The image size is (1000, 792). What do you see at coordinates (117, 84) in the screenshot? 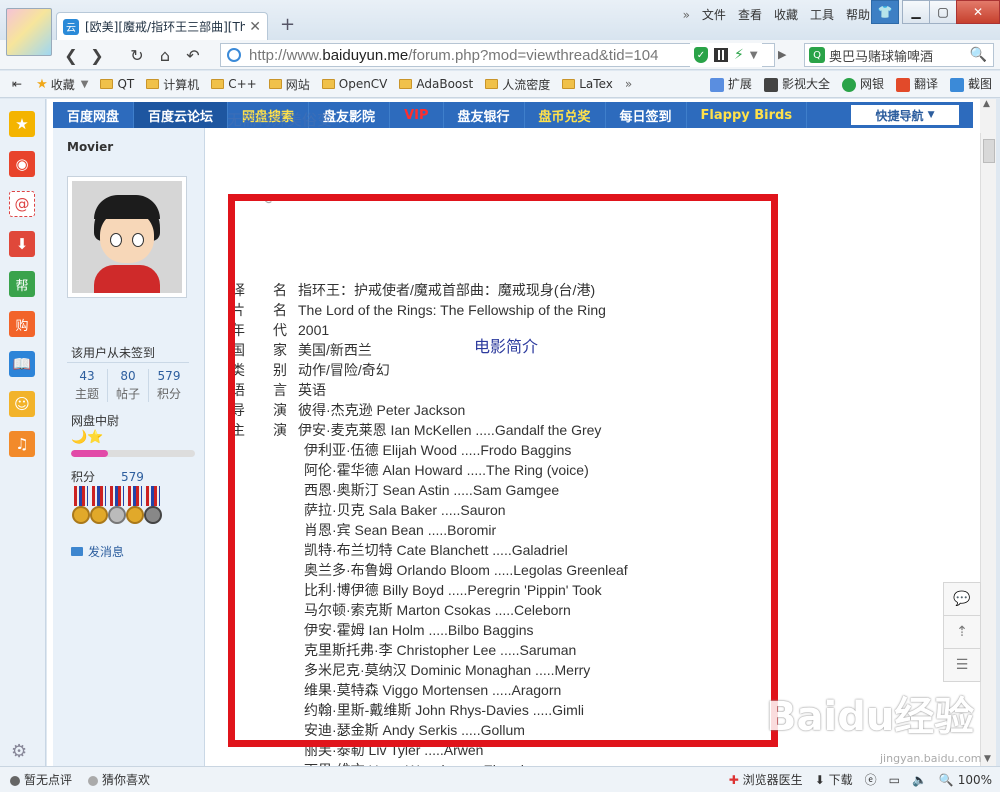
I see `bookmark-qt: QT` at bounding box center [117, 84].